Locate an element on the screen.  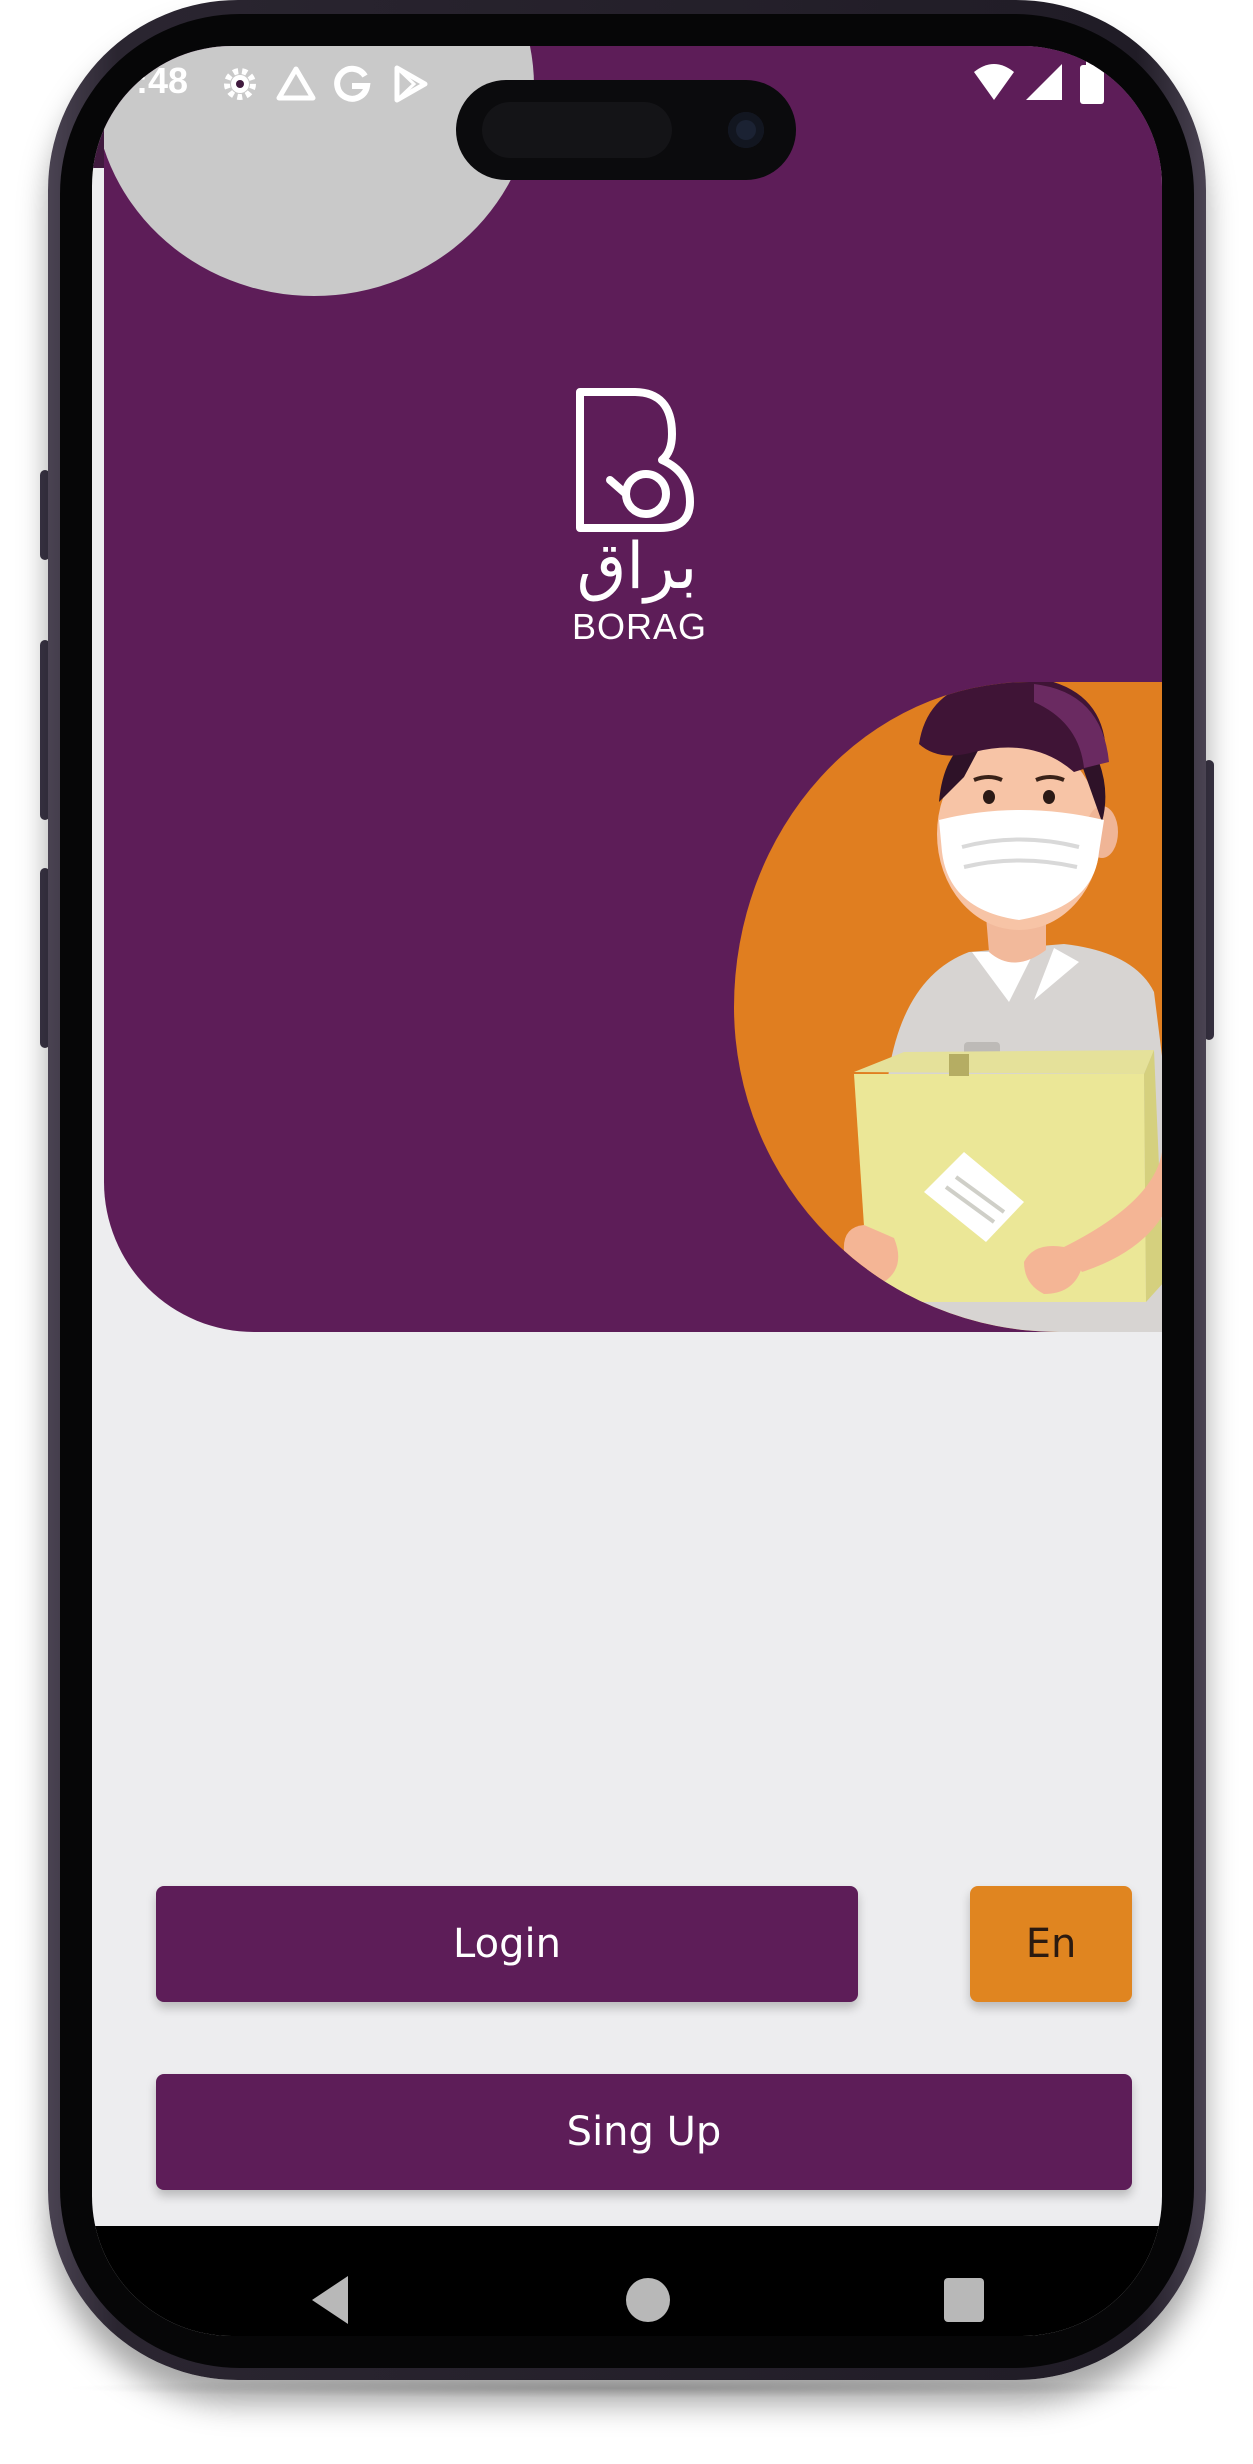
back-triangle-icon is located at coordinates (330, 2300).